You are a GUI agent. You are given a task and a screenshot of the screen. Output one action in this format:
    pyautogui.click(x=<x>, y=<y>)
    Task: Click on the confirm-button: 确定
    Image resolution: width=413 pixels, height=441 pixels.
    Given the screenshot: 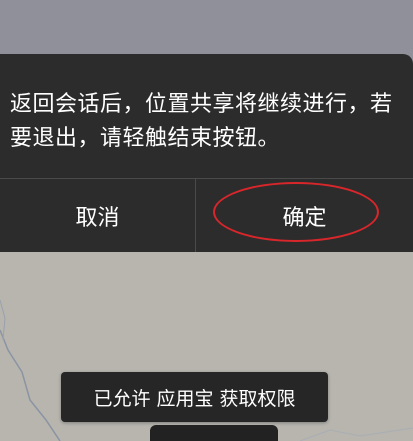 What is the action you would take?
    pyautogui.click(x=304, y=215)
    